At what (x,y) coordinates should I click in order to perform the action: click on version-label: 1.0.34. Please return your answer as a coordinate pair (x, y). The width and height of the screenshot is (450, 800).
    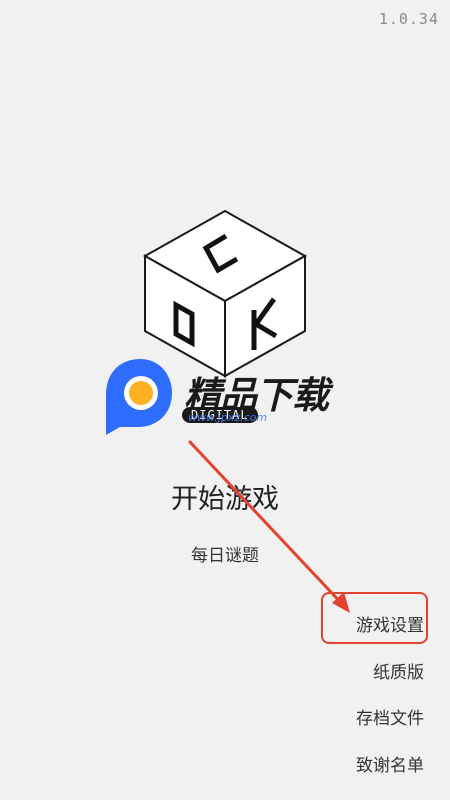
    Looking at the image, I should click on (408, 19).